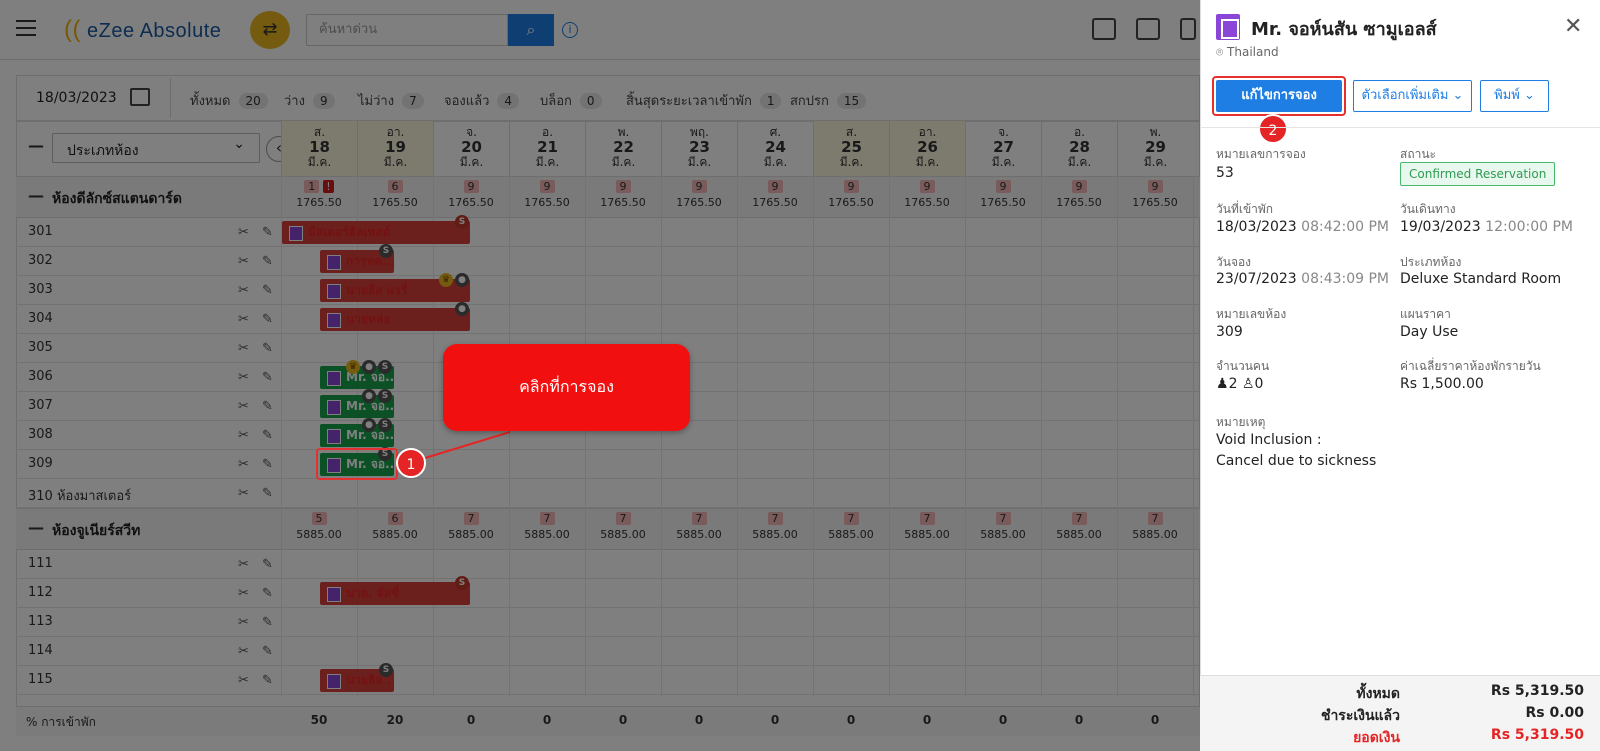 The height and width of the screenshot is (751, 1600). Describe the element at coordinates (1228, 27) in the screenshot. I see `hotel-icon` at that location.